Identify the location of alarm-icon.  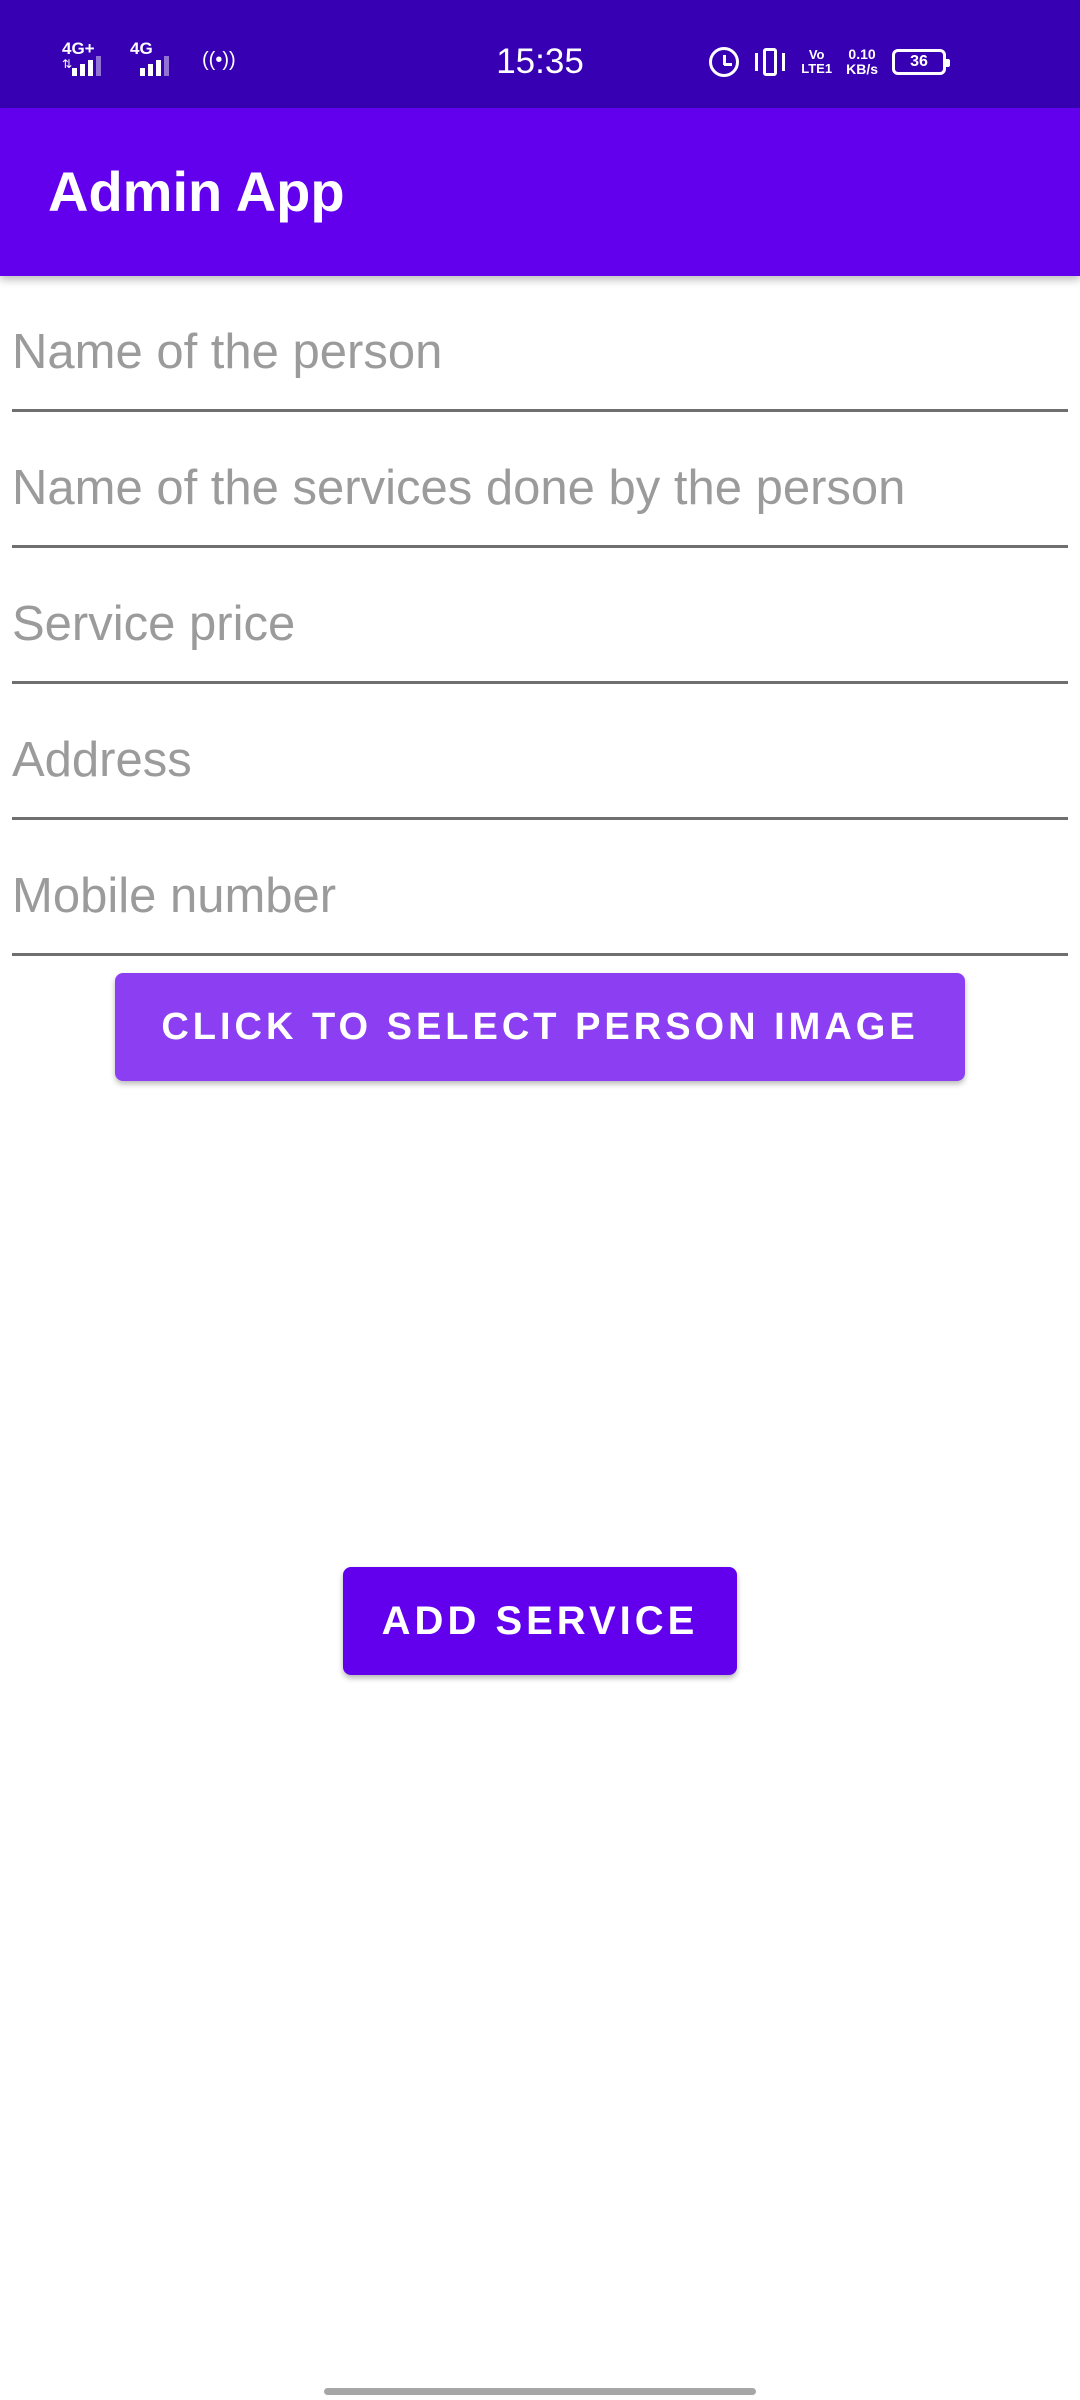
(724, 62).